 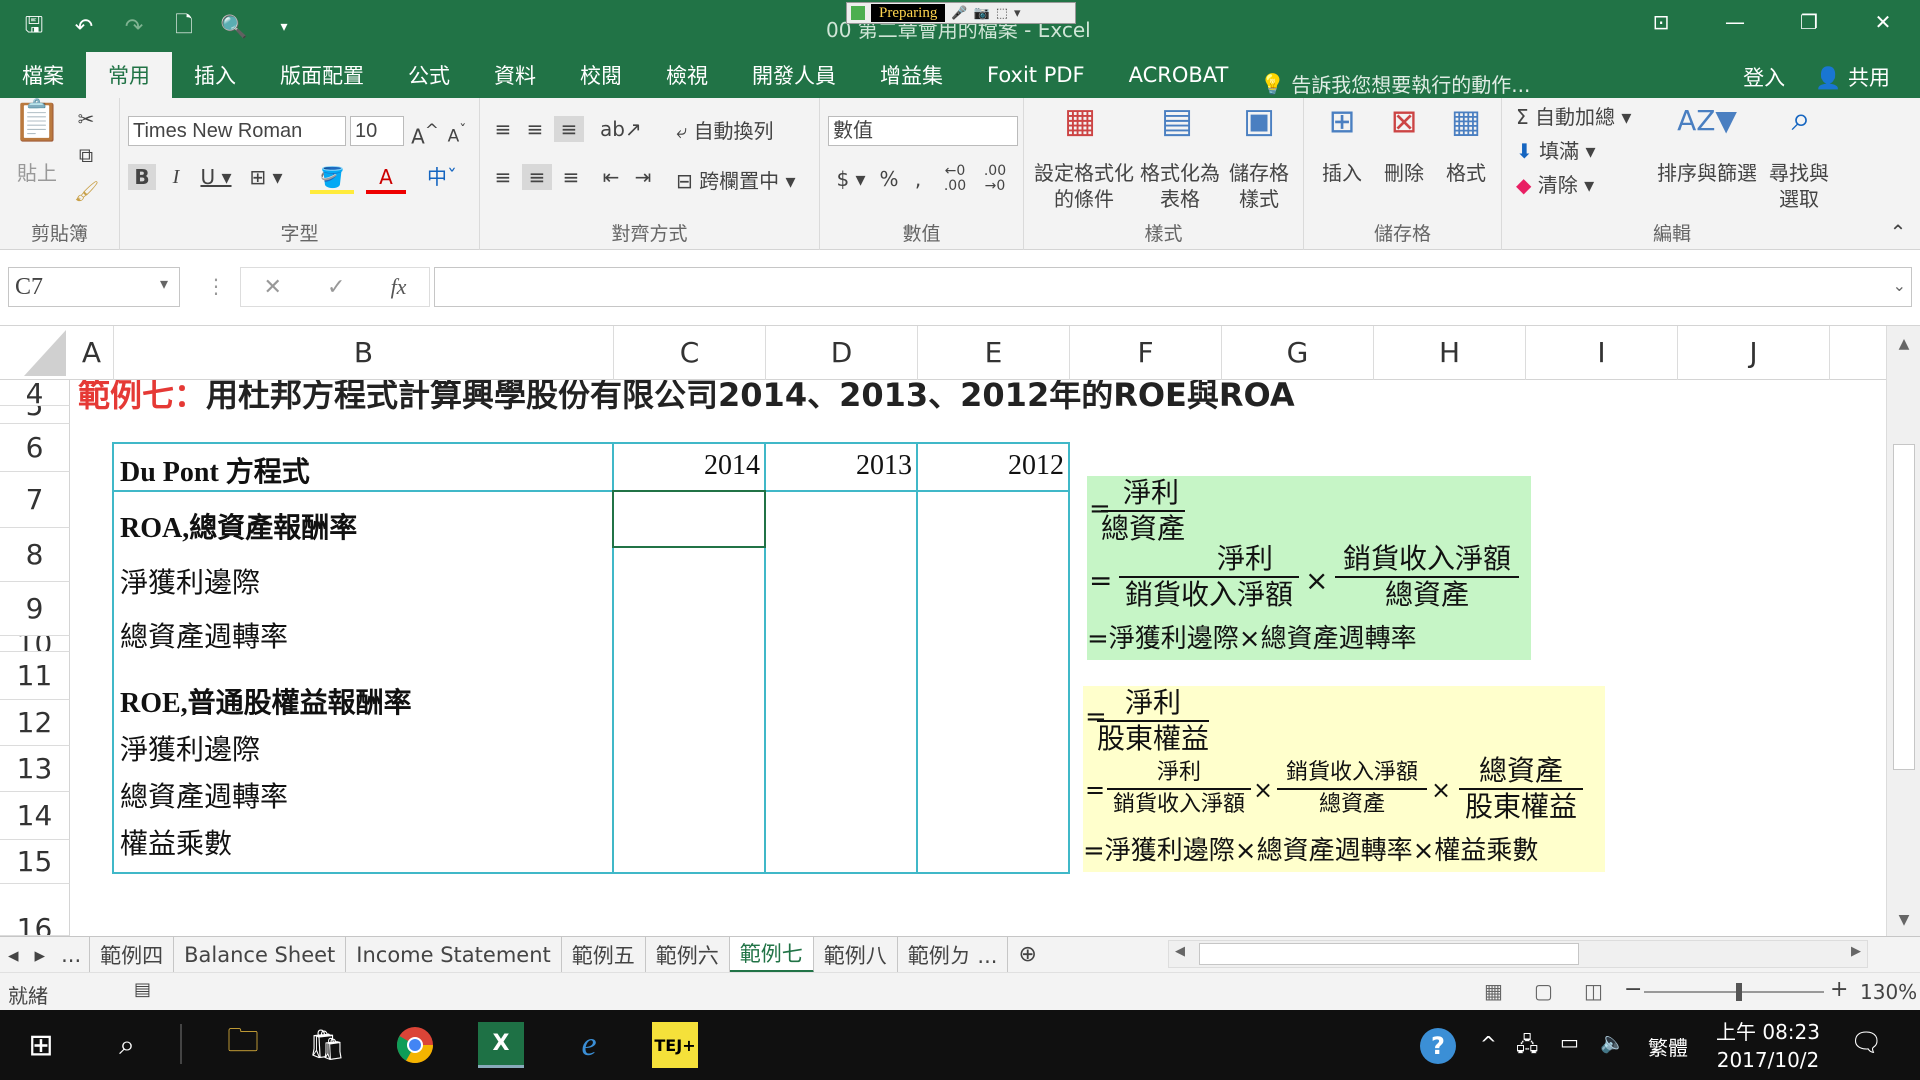 I want to click on tab-formulas: 公式, so click(x=429, y=75).